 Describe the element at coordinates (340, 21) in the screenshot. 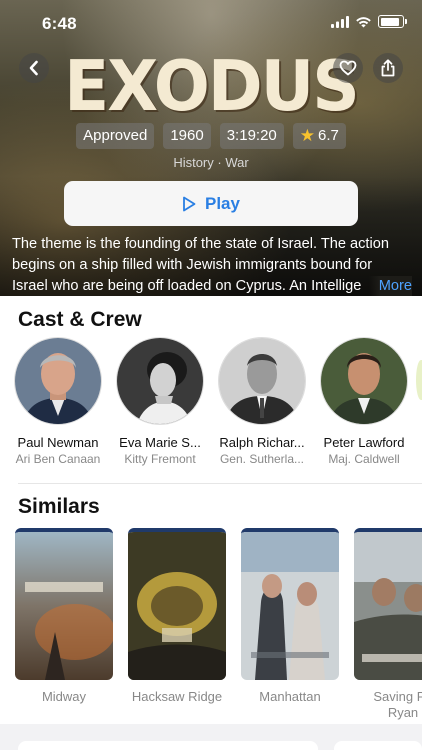

I see `signal-icon` at that location.